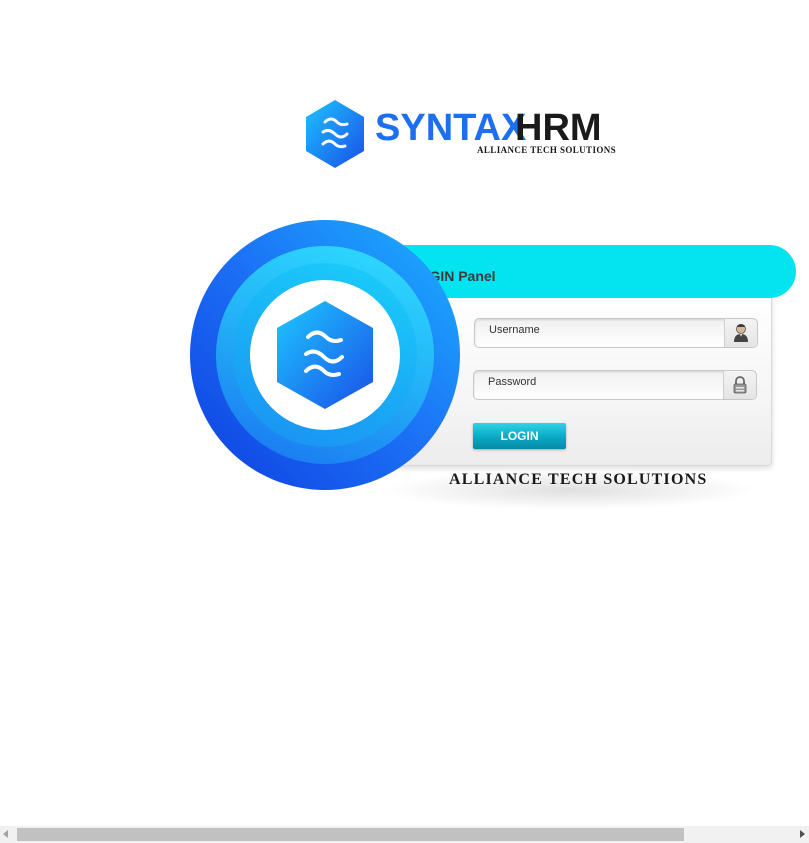 The image size is (809, 843). I want to click on password-input, so click(598, 385).